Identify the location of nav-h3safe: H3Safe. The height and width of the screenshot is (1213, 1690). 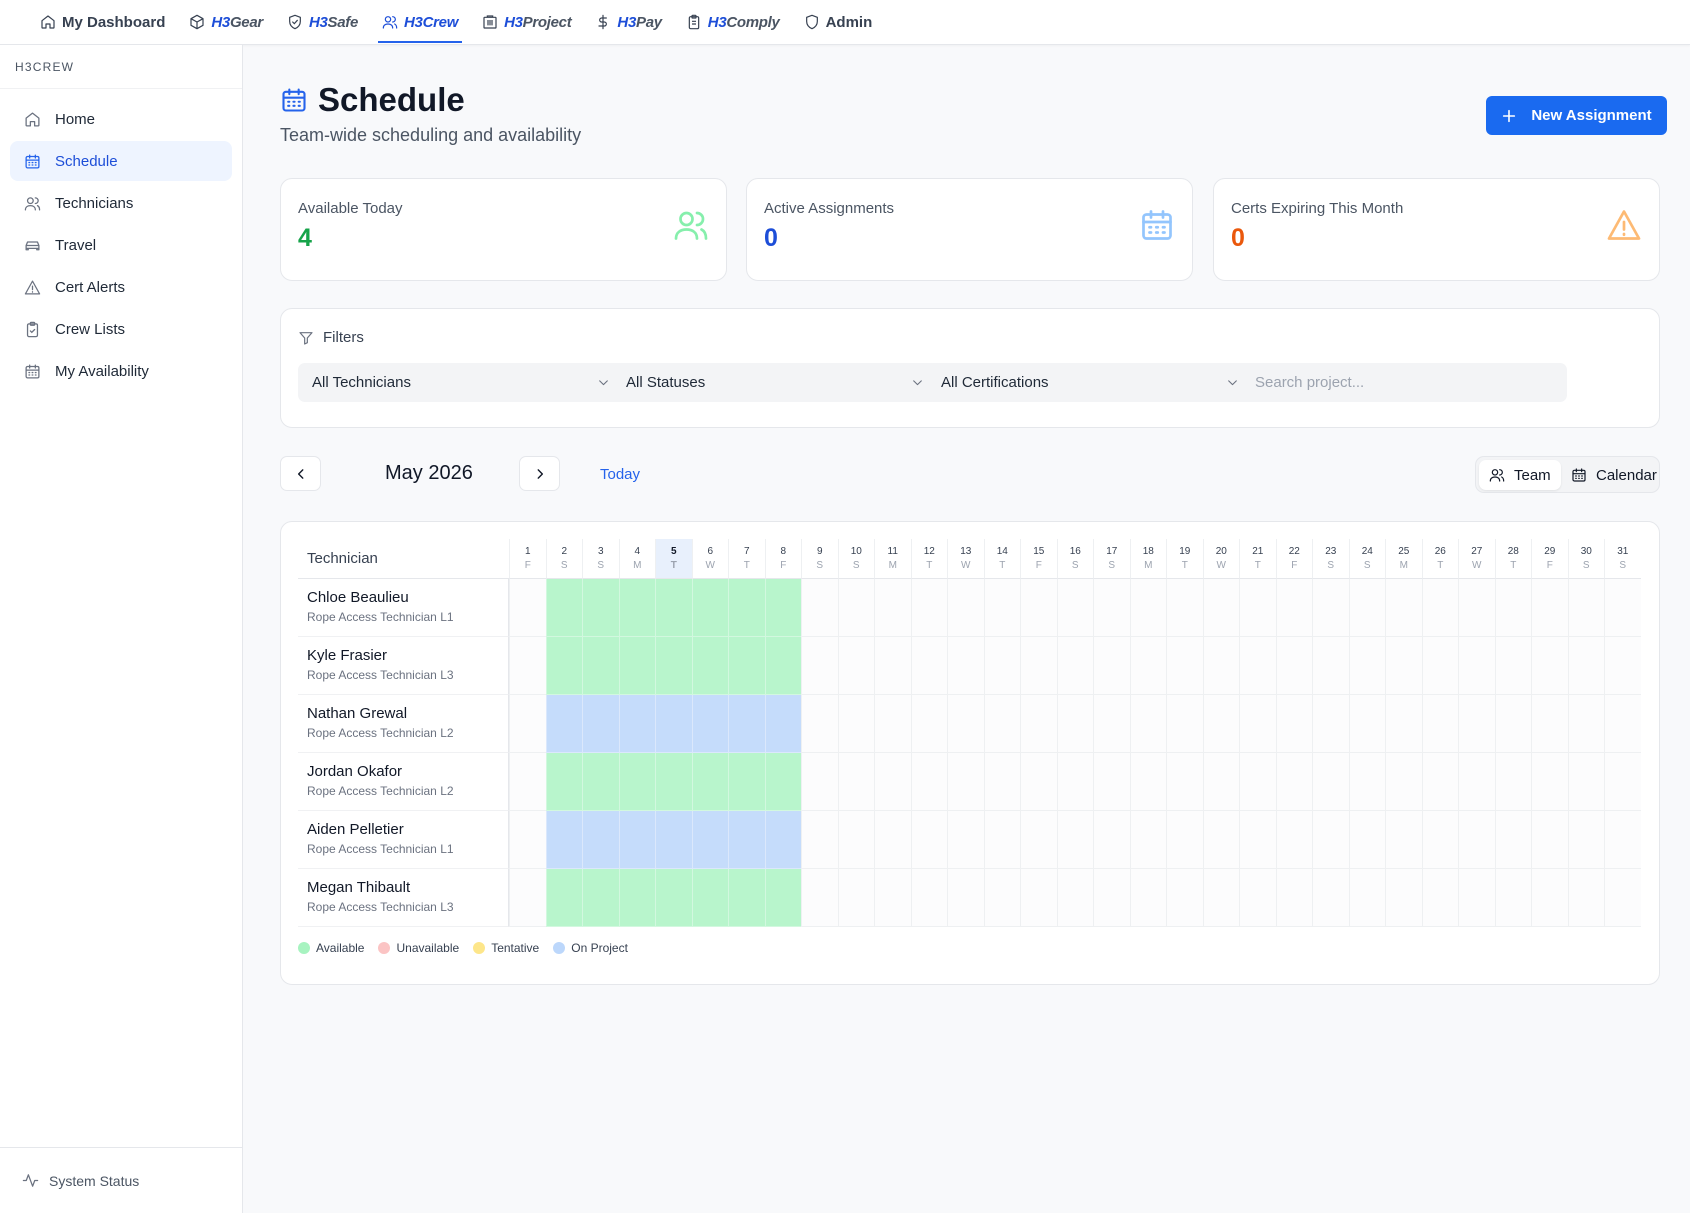
(322, 22).